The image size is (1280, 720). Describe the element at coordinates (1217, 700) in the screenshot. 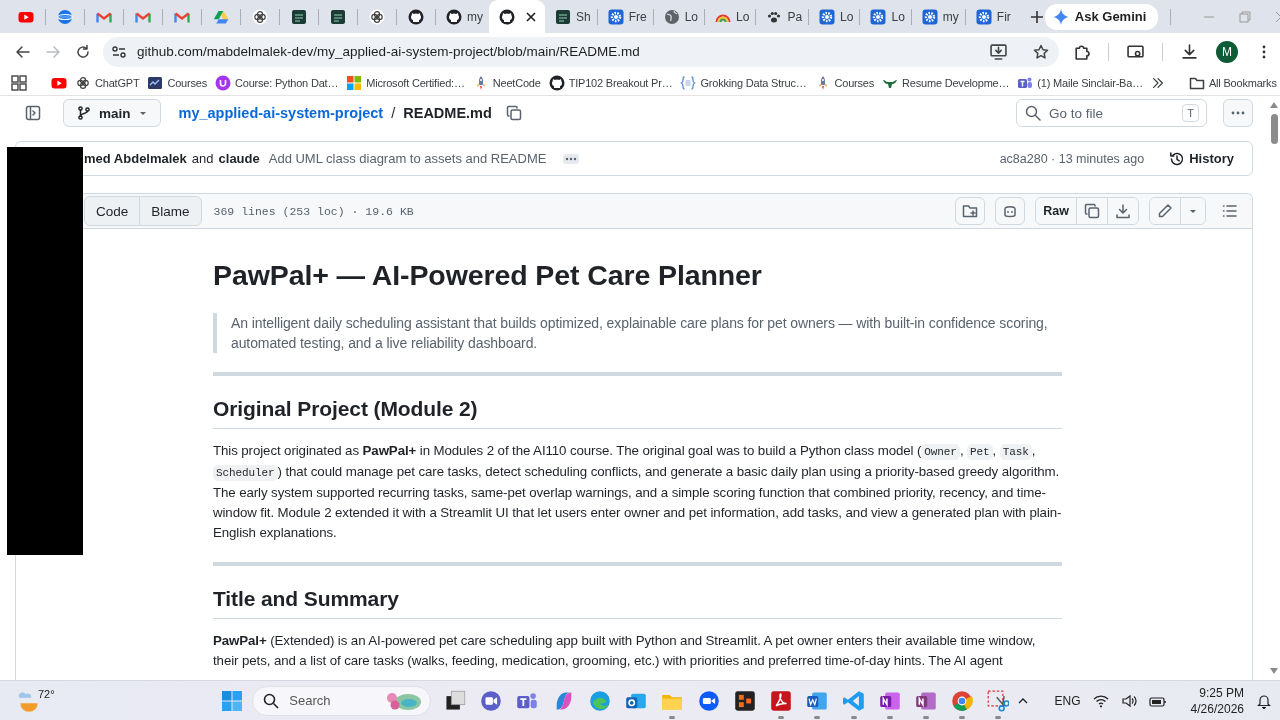

I see `clock: 9:25 PM 4/26/2026` at that location.